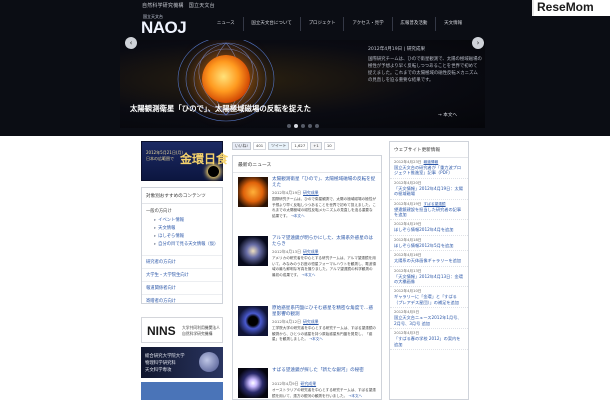 The image size is (610, 400). What do you see at coordinates (413, 24) in the screenshot?
I see `nav-outreach: 広報普及活動` at bounding box center [413, 24].